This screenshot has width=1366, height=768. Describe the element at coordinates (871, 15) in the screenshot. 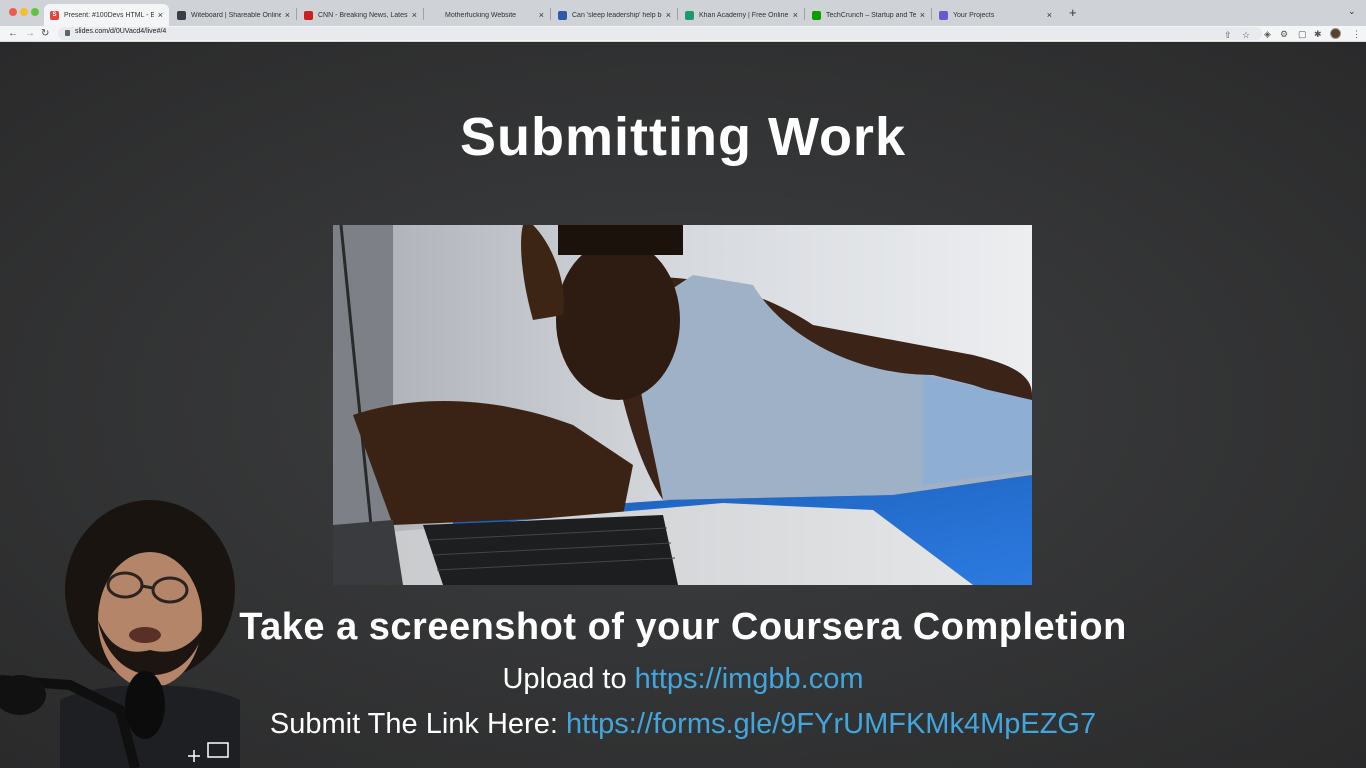

I see `tab-title: TechCrunch – Startup and Tec` at that location.